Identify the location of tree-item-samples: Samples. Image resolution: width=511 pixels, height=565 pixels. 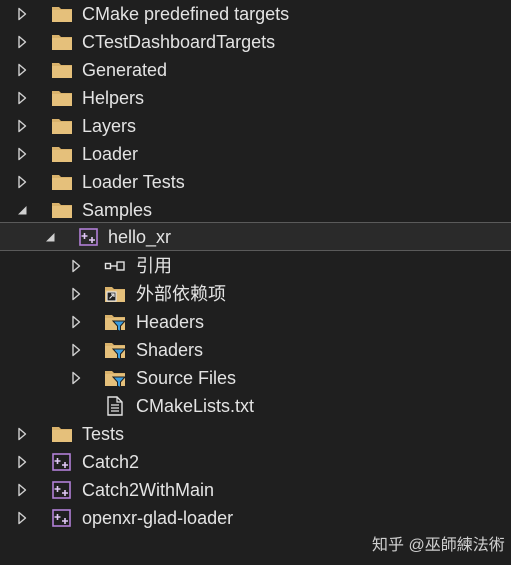
(255, 210).